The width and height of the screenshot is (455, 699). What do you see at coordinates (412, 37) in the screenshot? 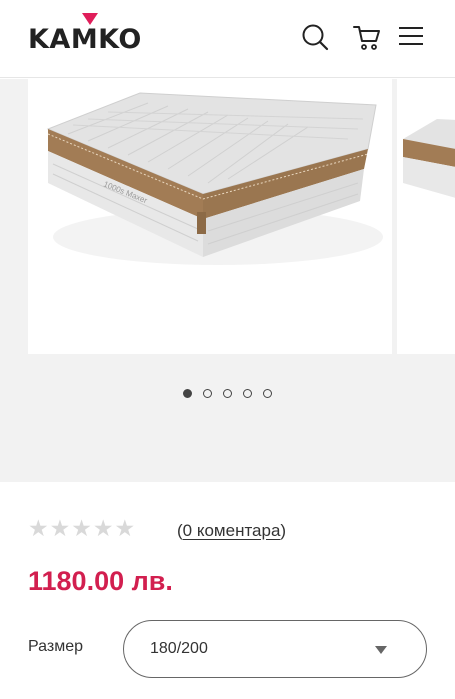
I see `menu-icon` at bounding box center [412, 37].